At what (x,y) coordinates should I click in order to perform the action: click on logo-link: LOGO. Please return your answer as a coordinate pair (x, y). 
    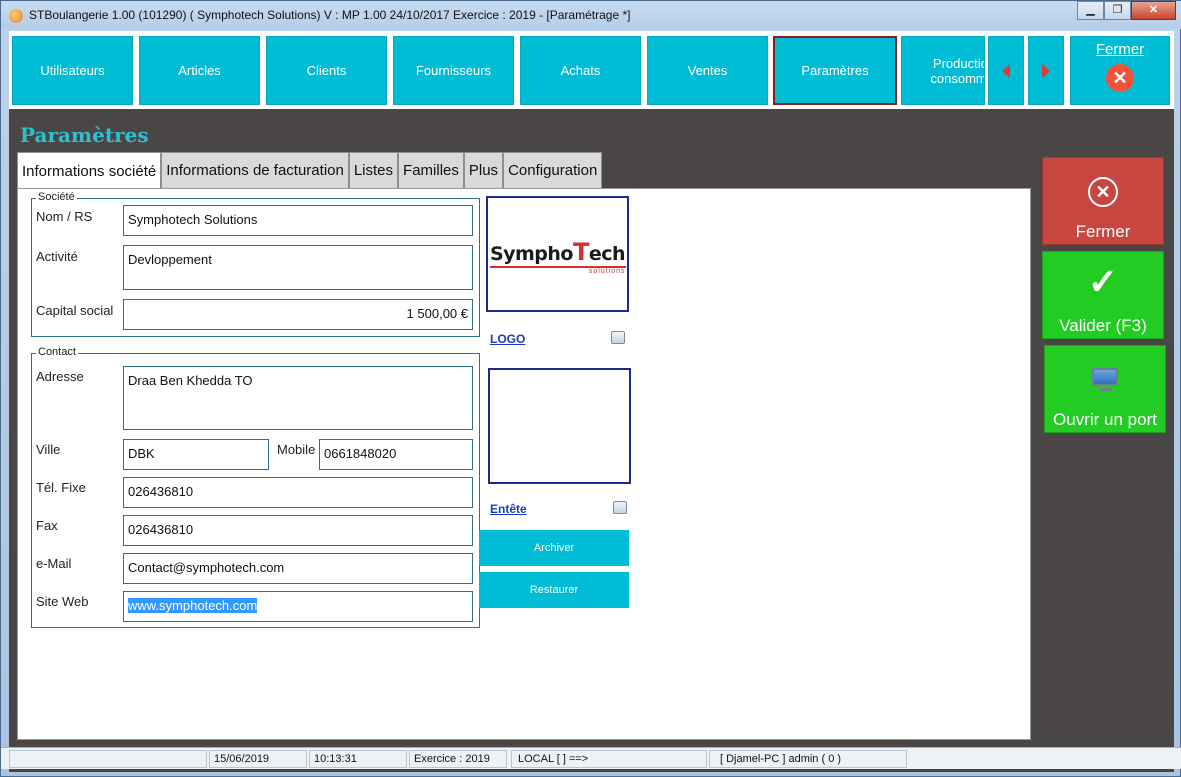
    Looking at the image, I should click on (507, 339).